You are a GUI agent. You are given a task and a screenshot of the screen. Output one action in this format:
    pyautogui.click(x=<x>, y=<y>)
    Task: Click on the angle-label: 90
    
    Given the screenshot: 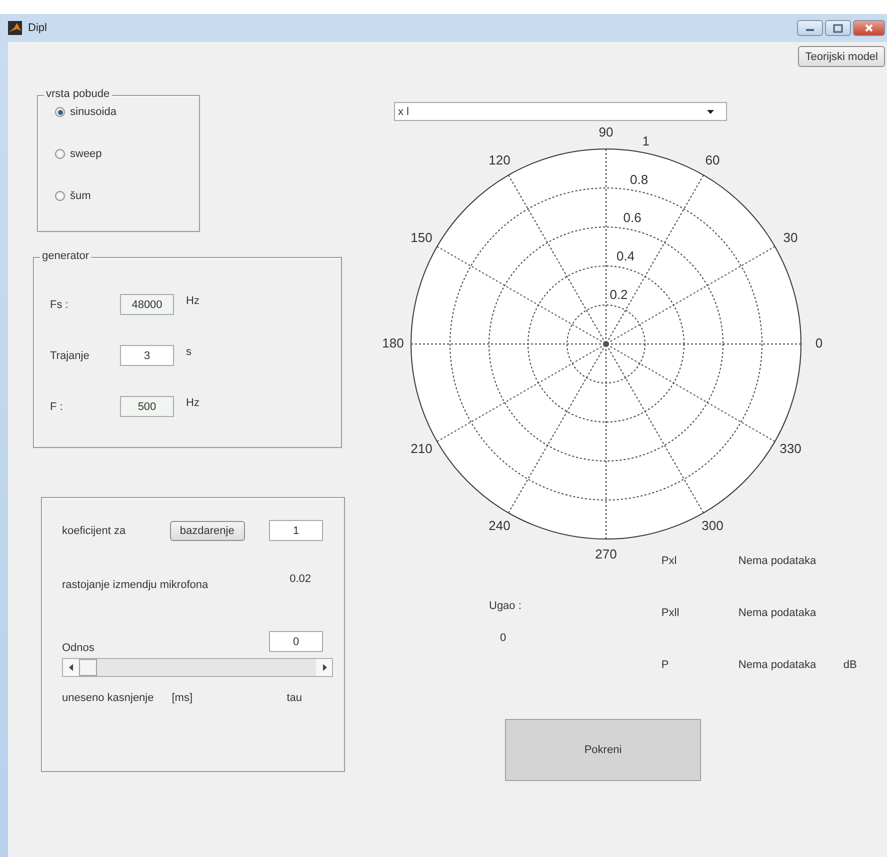 What is the action you would take?
    pyautogui.click(x=606, y=132)
    